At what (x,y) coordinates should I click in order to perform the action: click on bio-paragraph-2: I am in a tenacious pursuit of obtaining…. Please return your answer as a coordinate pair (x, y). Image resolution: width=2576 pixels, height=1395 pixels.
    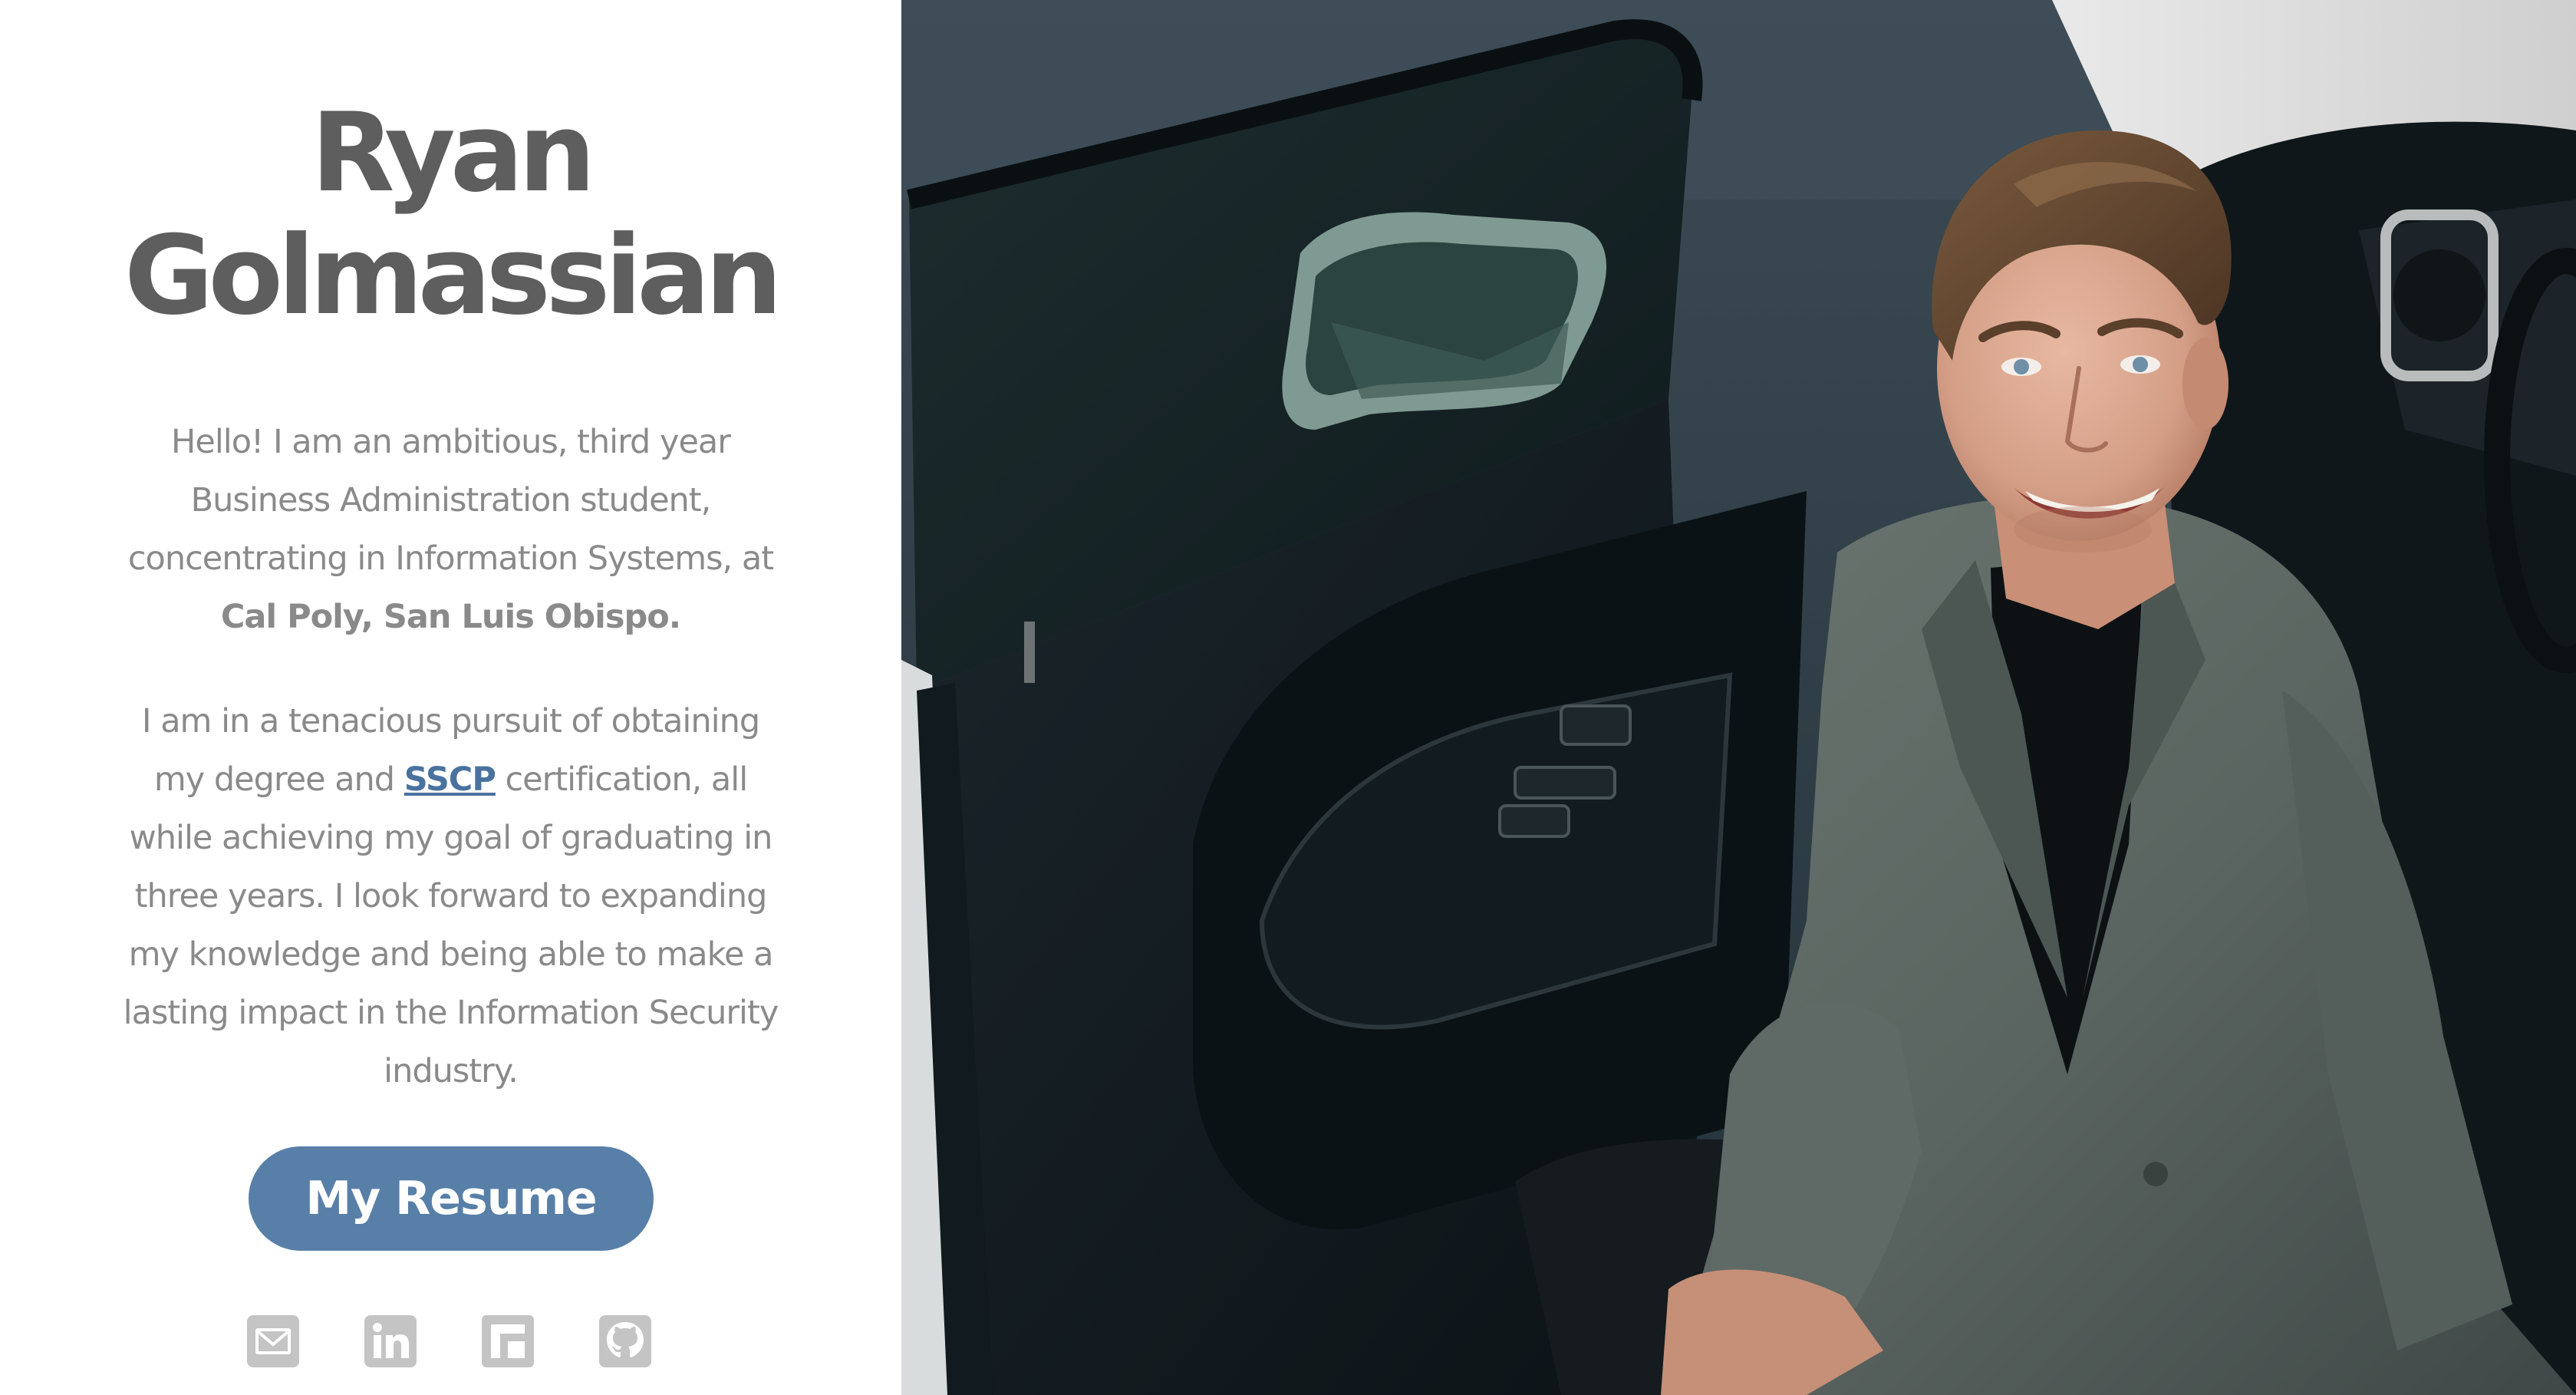
    Looking at the image, I should click on (450, 896).